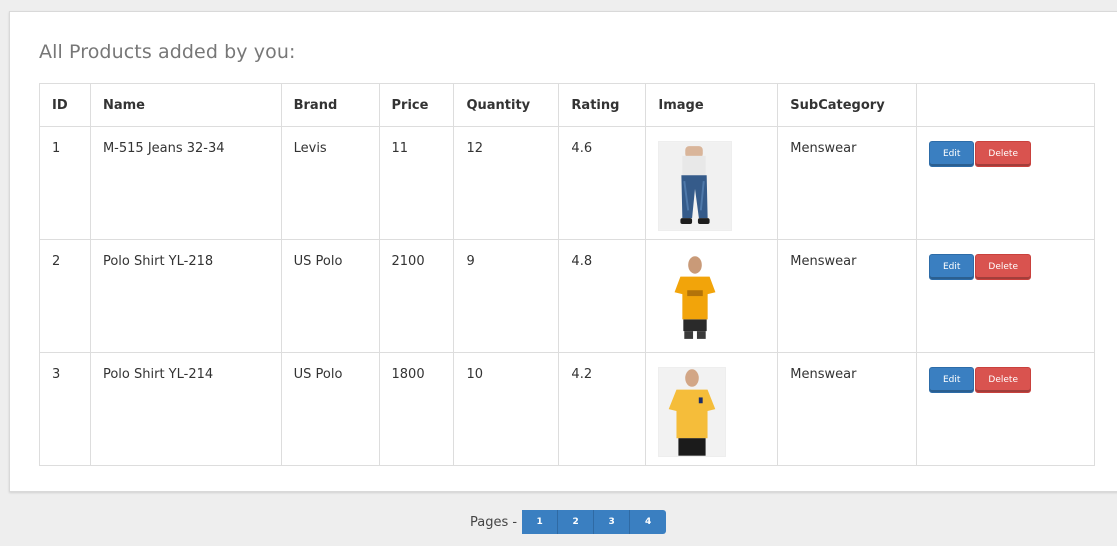  I want to click on header-name: Name, so click(185, 105).